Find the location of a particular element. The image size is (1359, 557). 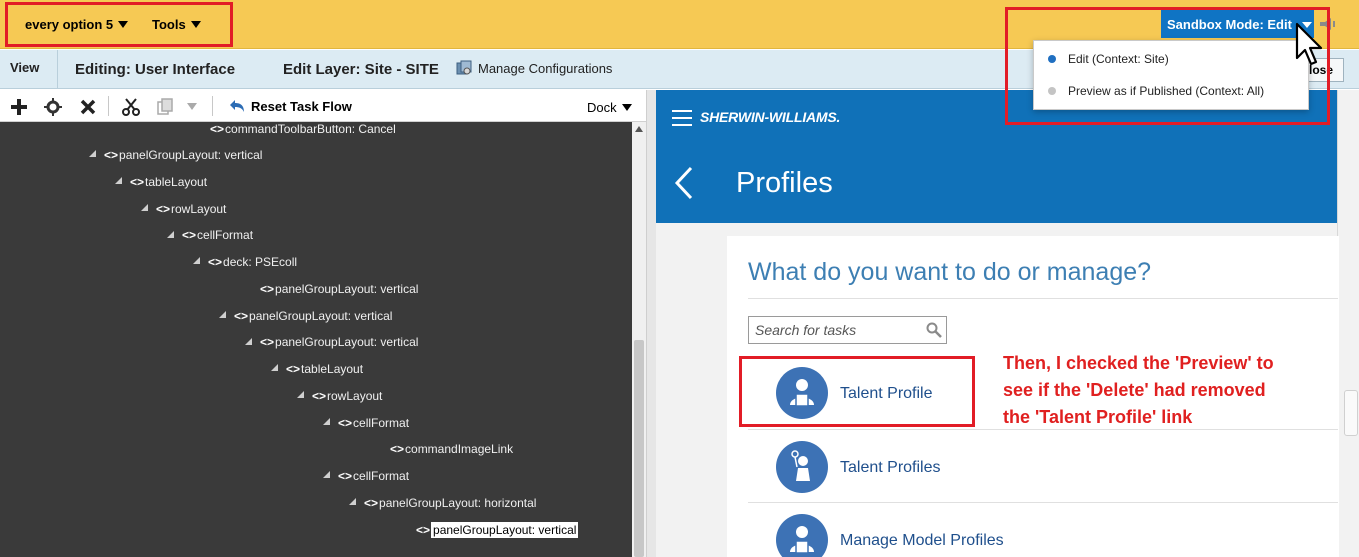

tools-menu: Tools is located at coordinates (176, 24).